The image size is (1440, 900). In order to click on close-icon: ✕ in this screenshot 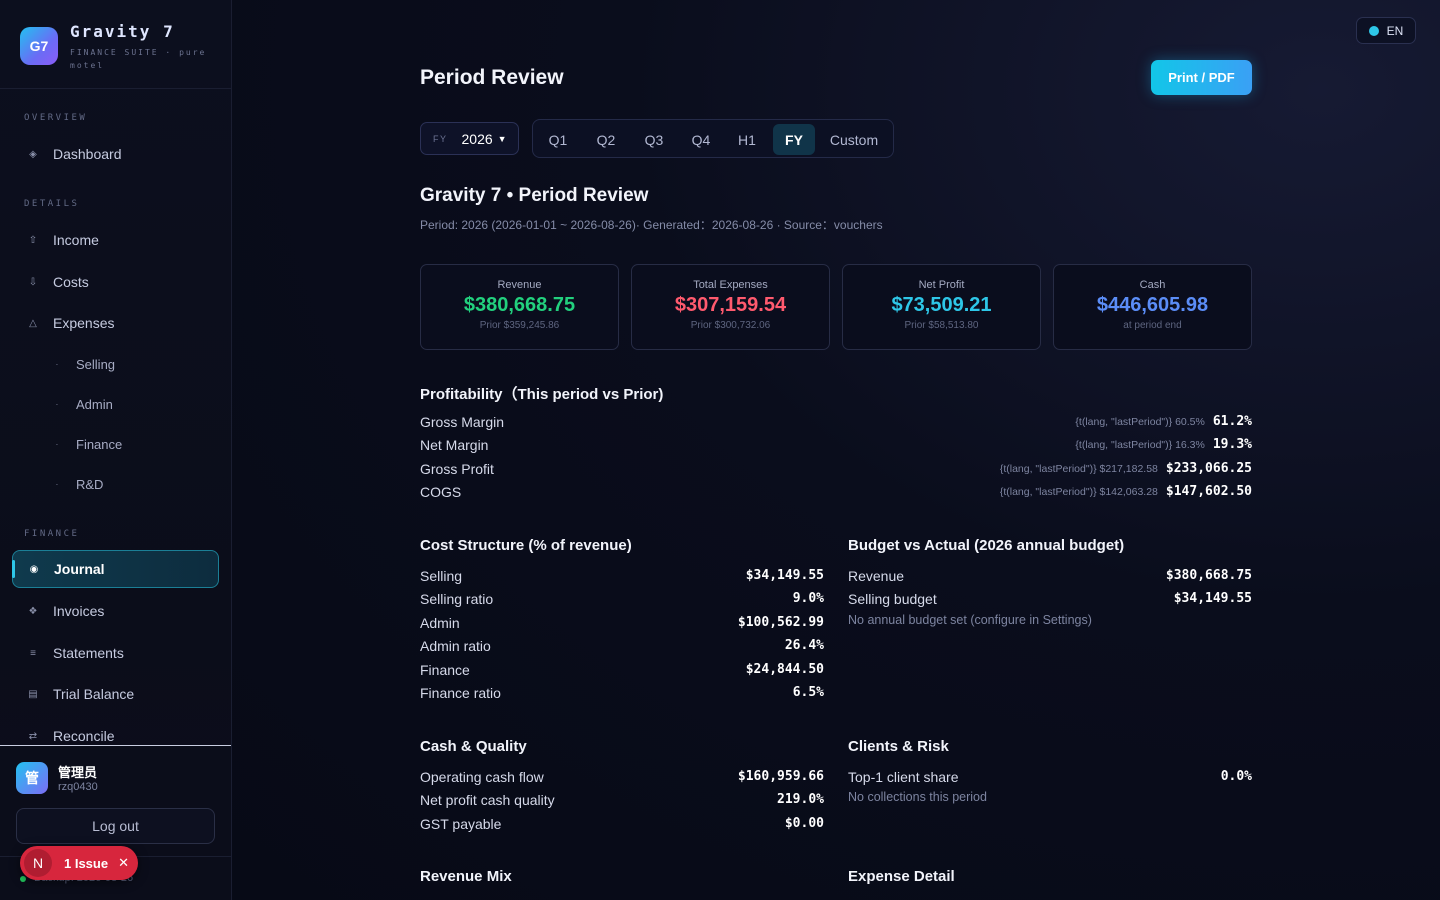, I will do `click(123, 863)`.